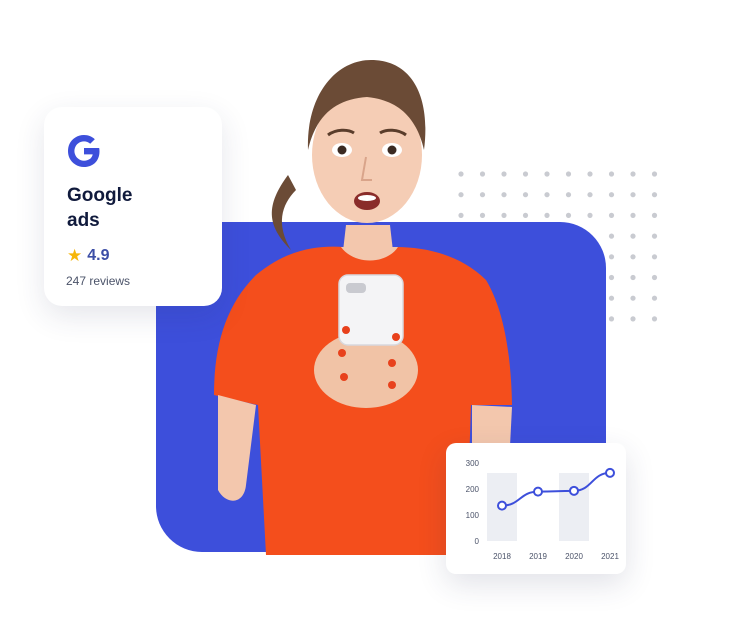 The image size is (741, 630). I want to click on google-g-icon, so click(84, 151).